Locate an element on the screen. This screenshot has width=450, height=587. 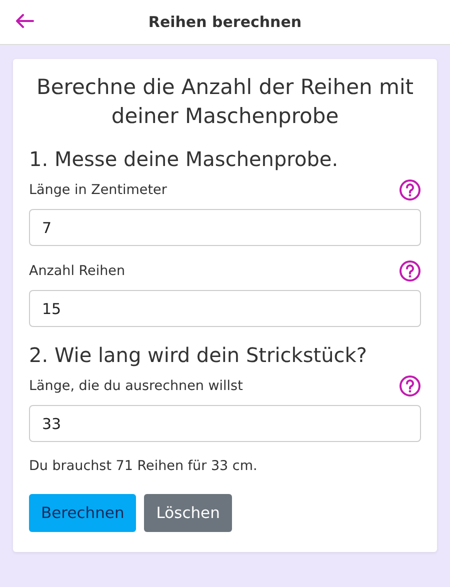
back-arrow-icon is located at coordinates (25, 21).